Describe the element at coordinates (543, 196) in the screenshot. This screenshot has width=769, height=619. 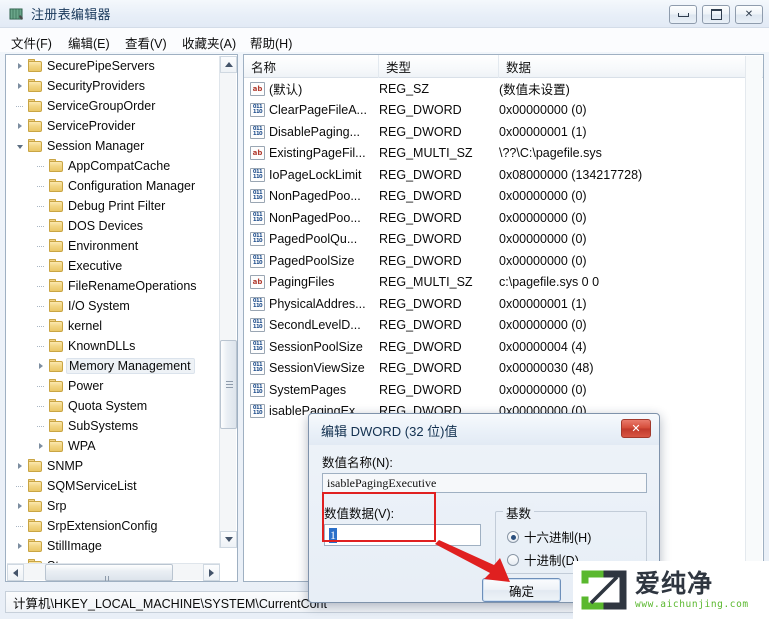
I see `value-data-cell: 0x00000000 (0)` at that location.